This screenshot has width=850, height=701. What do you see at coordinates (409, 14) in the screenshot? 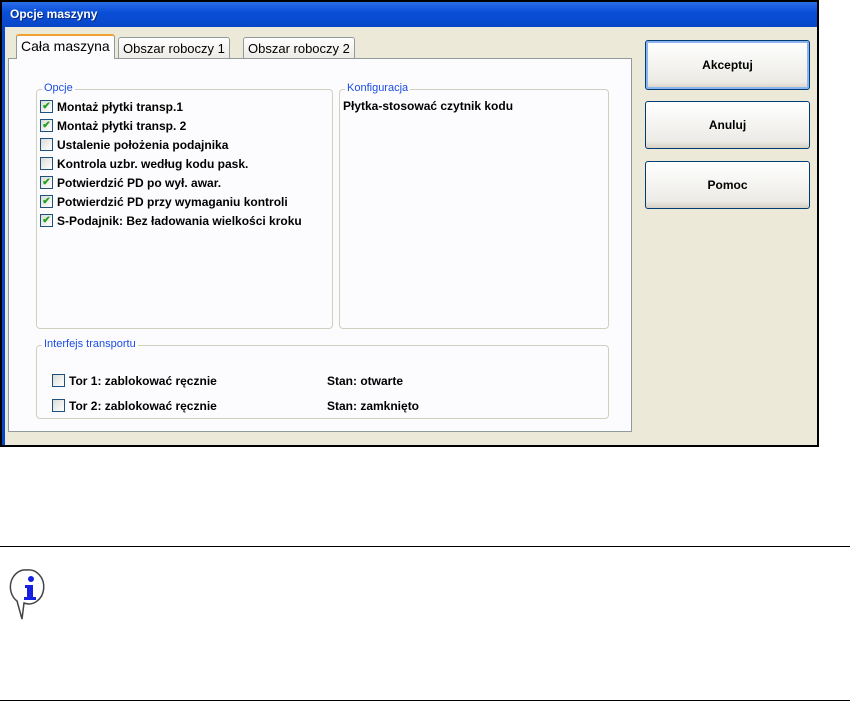
I see `dialog-title: Opcje maszyny` at bounding box center [409, 14].